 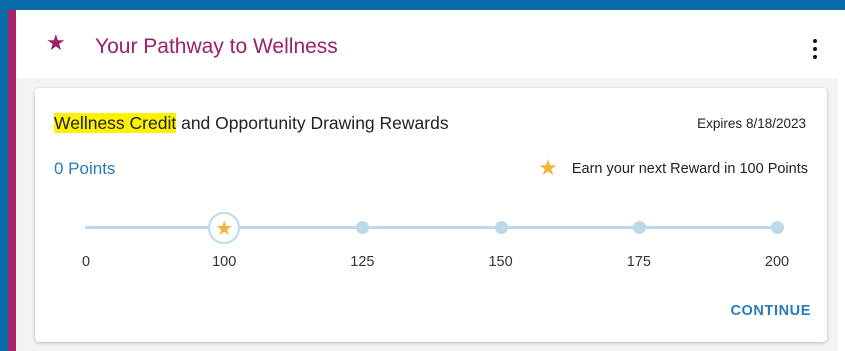 What do you see at coordinates (770, 311) in the screenshot?
I see `continue-button: CONTINUE` at bounding box center [770, 311].